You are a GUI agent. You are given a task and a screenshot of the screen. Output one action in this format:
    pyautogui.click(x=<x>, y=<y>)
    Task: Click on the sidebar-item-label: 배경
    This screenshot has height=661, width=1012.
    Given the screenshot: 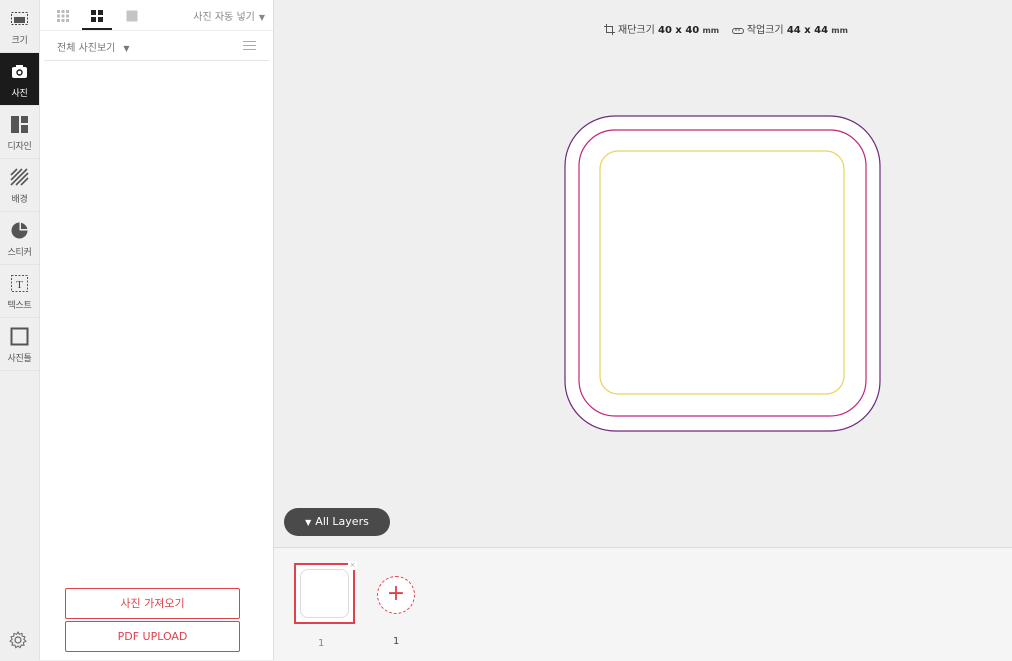 What is the action you would take?
    pyautogui.click(x=19, y=200)
    